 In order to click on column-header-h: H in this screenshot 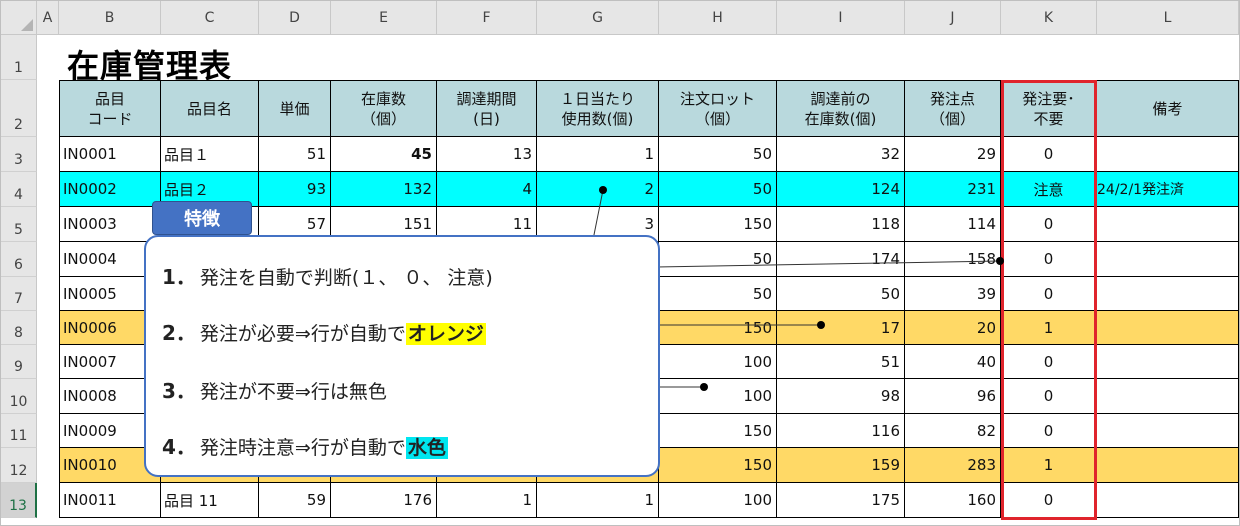, I will do `click(718, 18)`.